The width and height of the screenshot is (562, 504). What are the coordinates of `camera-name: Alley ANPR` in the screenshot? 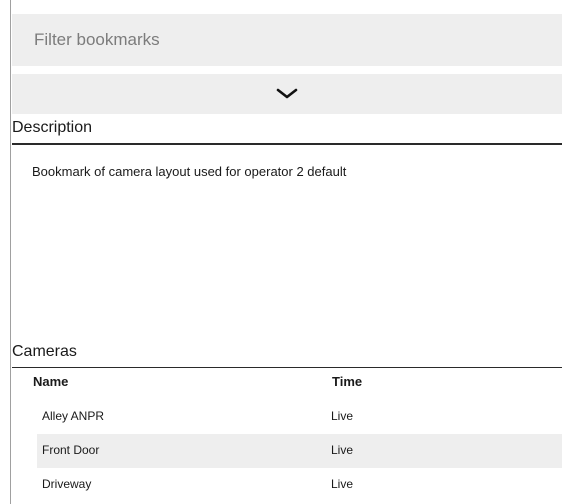 It's located at (73, 416).